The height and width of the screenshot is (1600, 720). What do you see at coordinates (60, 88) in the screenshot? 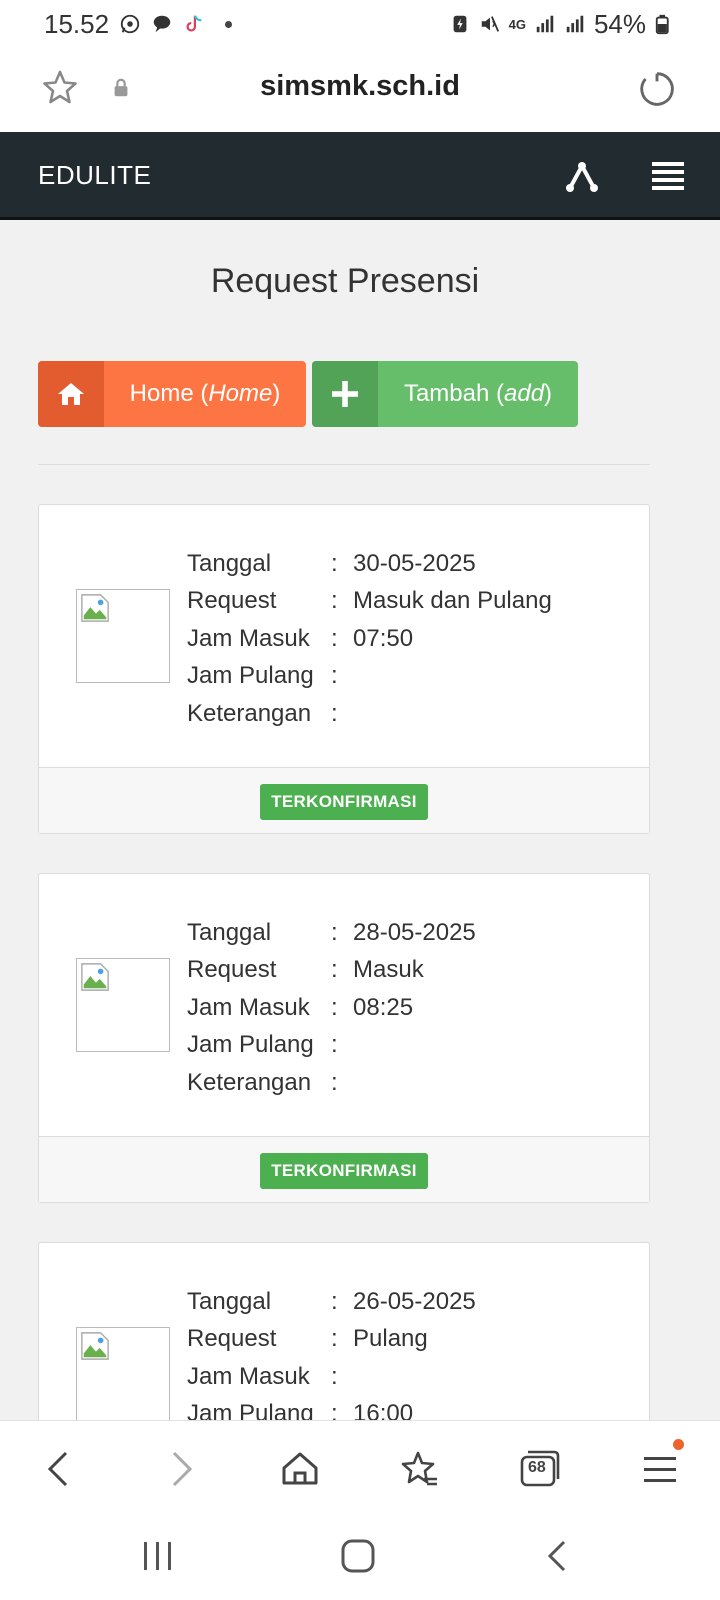
I see `star-icon` at bounding box center [60, 88].